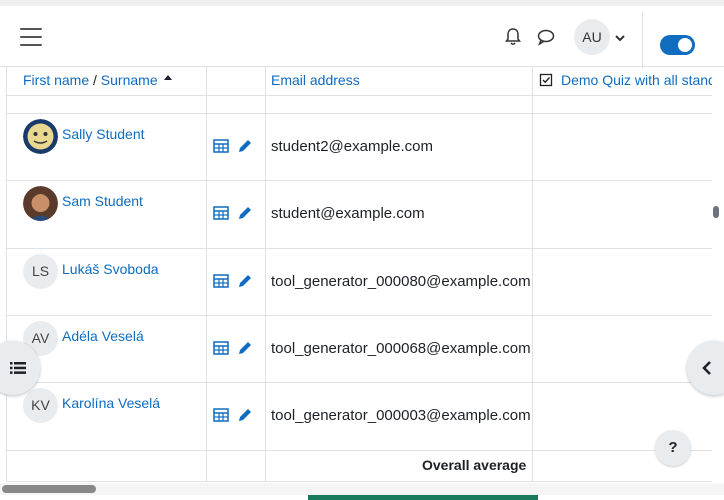 Image resolution: width=724 pixels, height=500 pixels. I want to click on user-name-link: Sam Student, so click(102, 201).